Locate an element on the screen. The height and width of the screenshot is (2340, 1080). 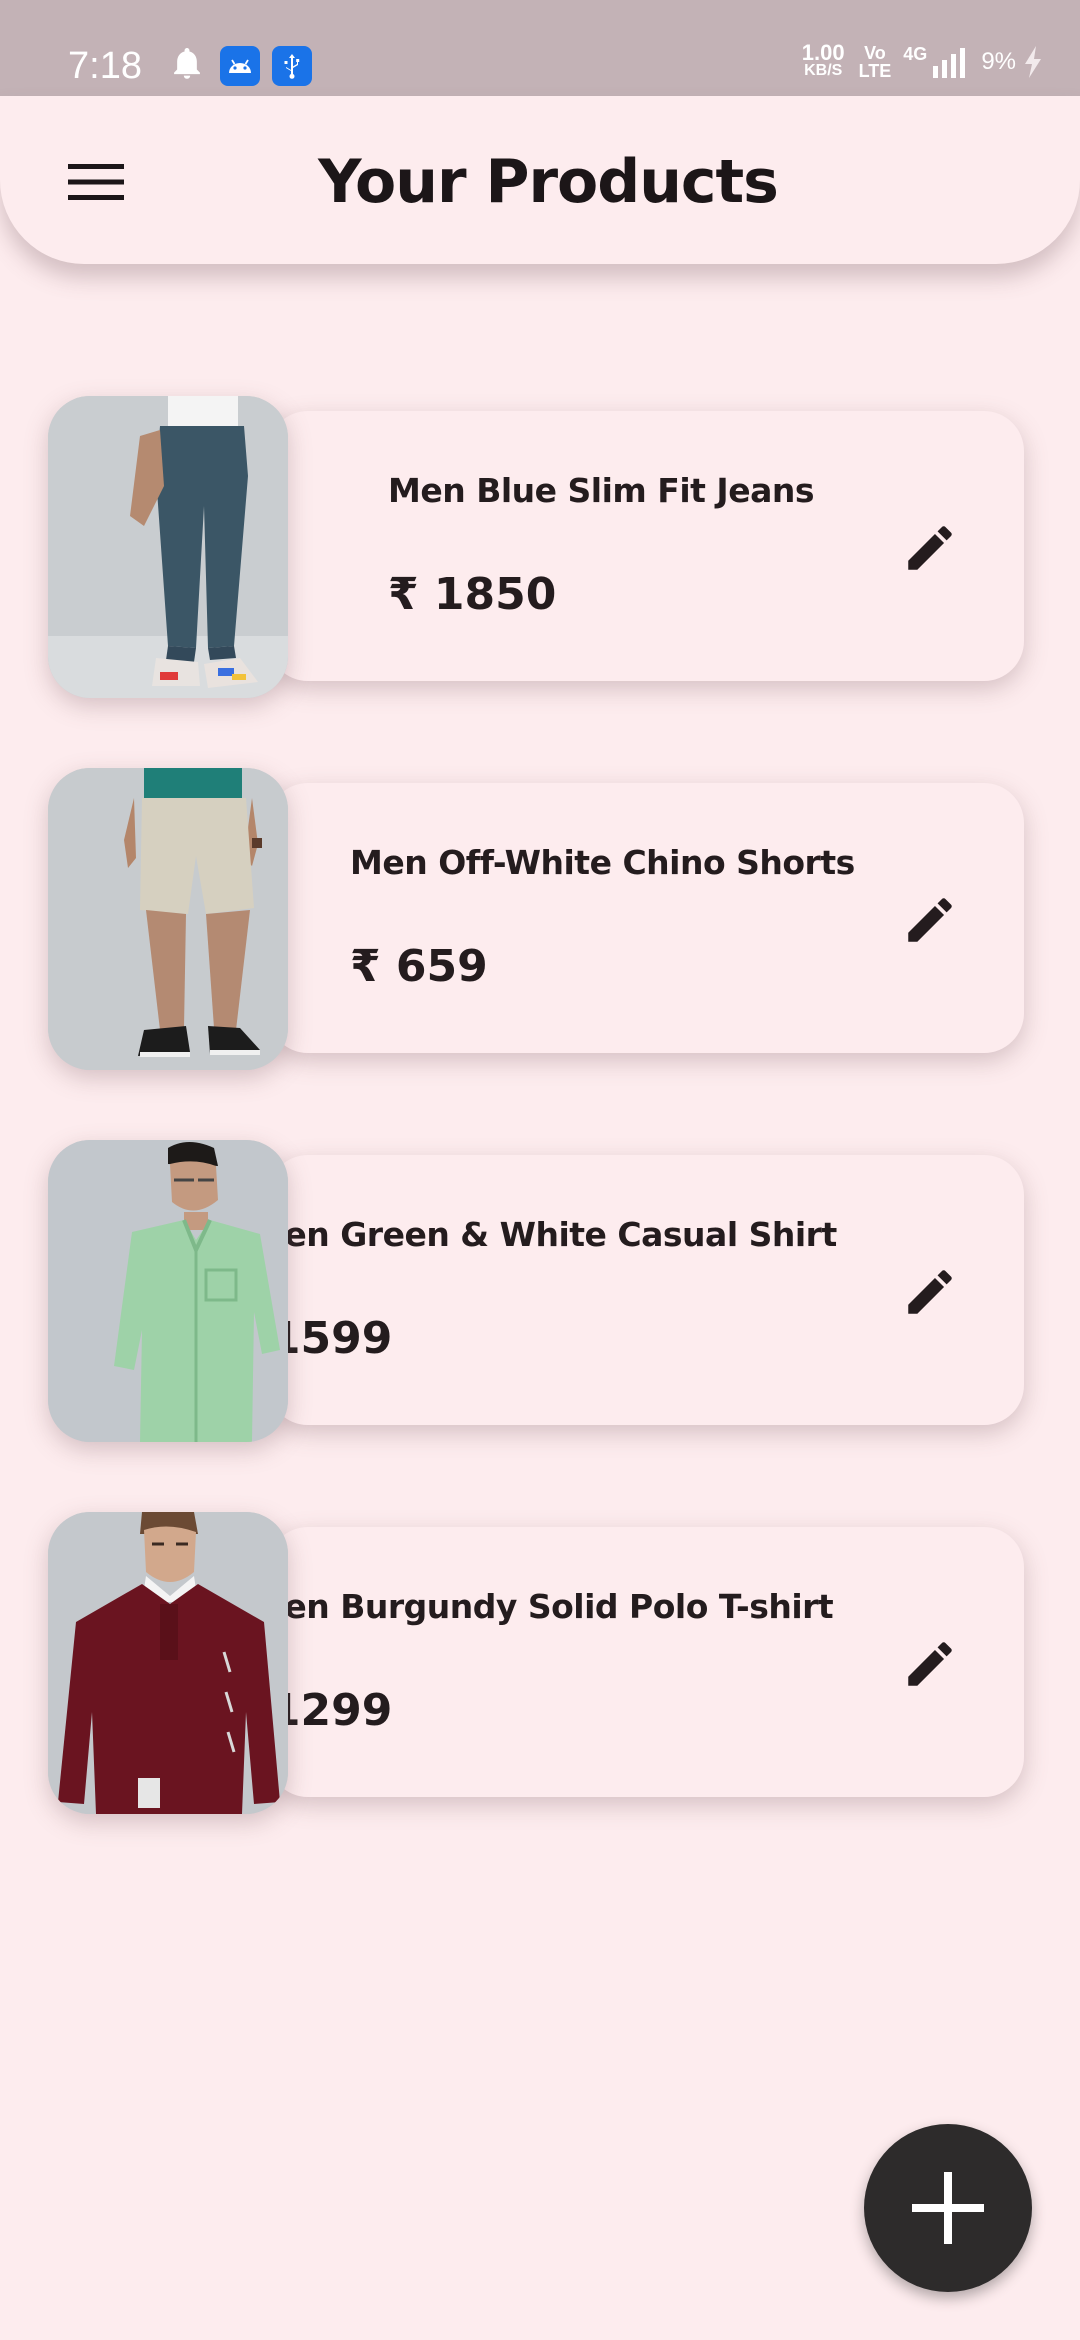
charging-icon is located at coordinates (1033, 62).